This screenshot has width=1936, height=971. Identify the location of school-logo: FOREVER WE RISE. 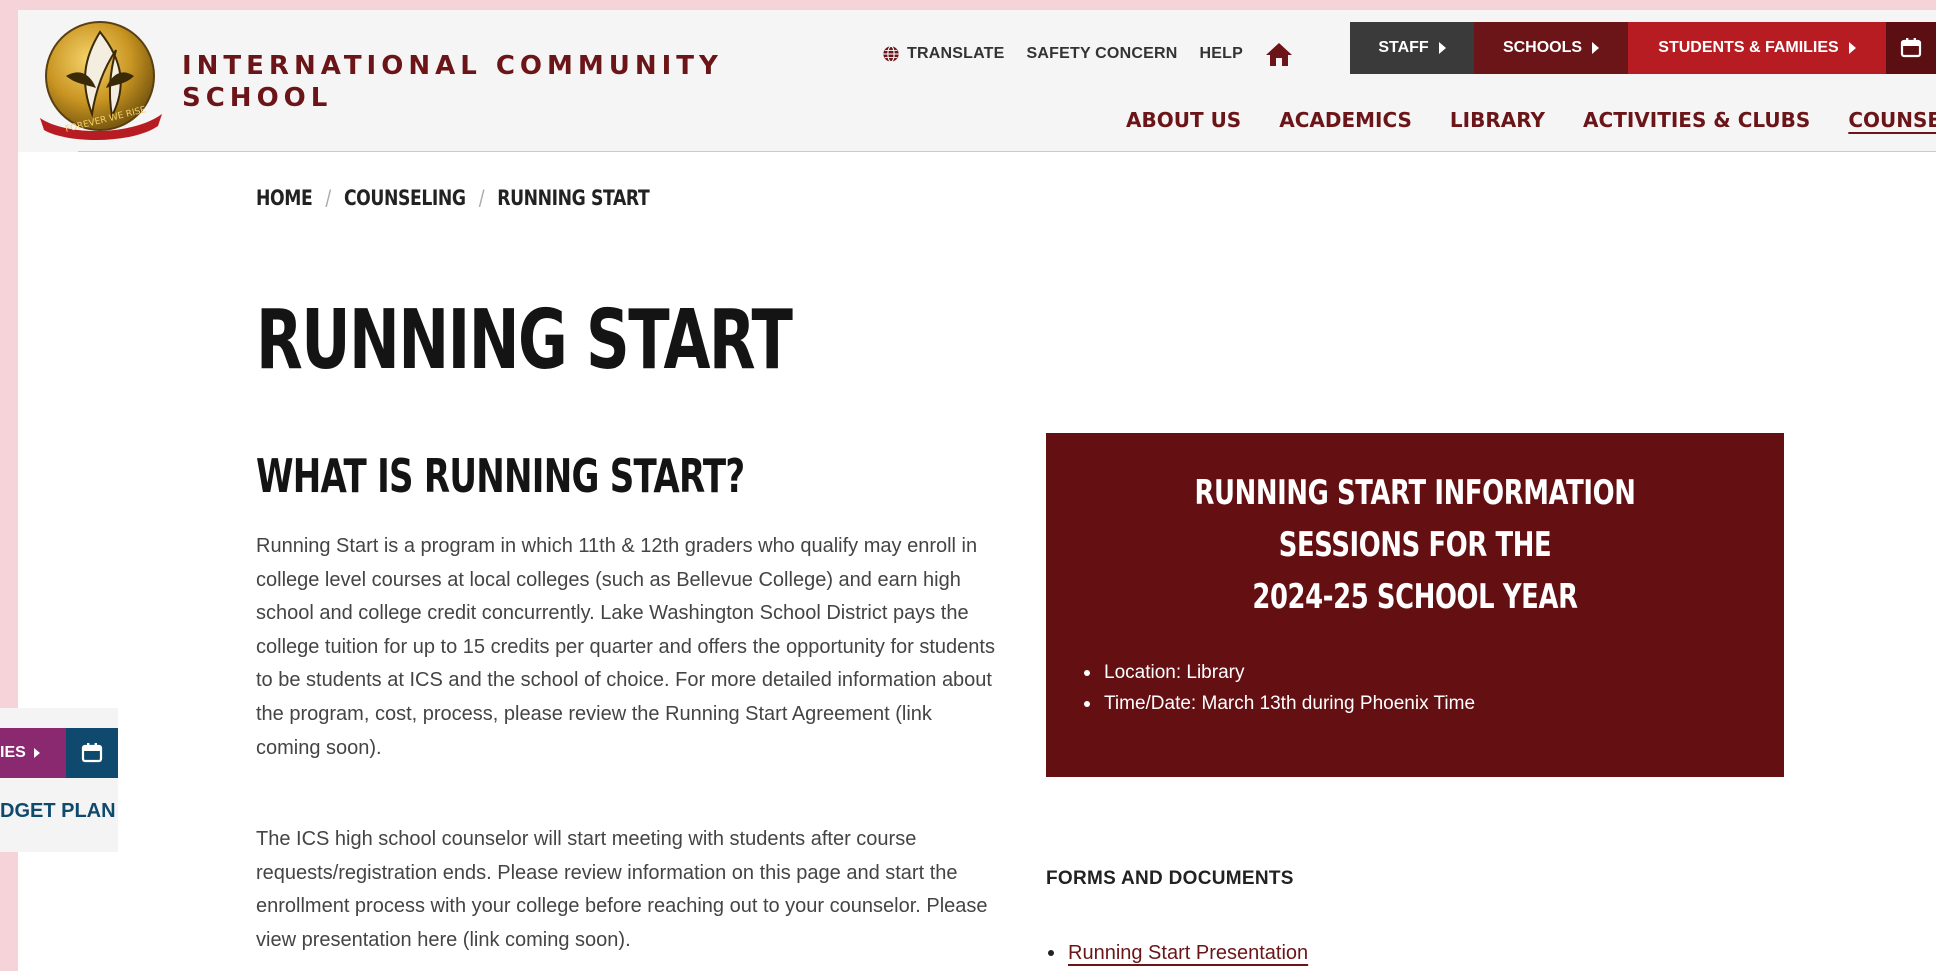
(101, 80).